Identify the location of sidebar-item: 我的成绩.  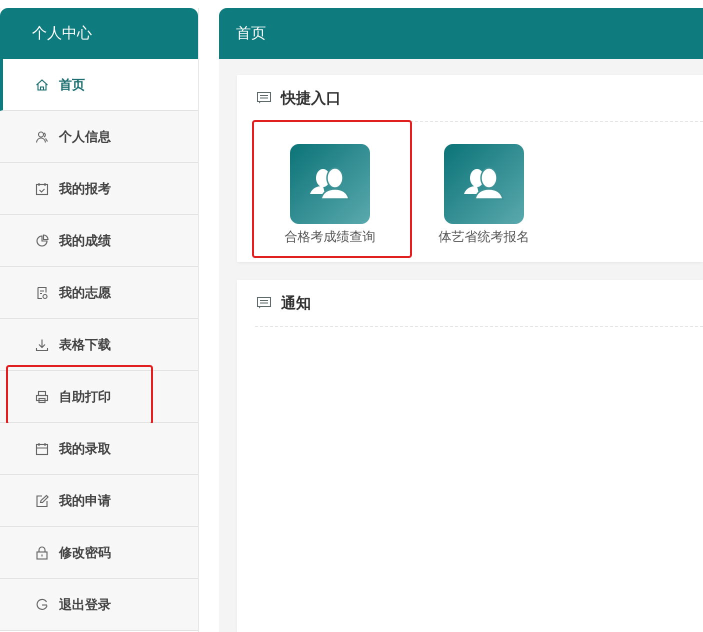
(99, 241).